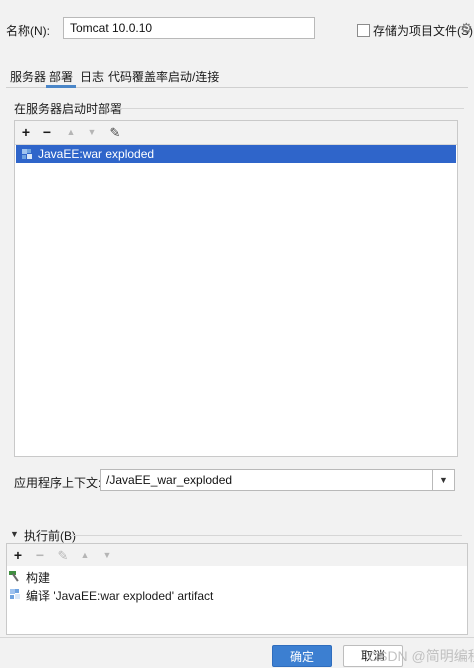  Describe the element at coordinates (229, 577) in the screenshot. I see `before-launch-item-build: 构建` at that location.